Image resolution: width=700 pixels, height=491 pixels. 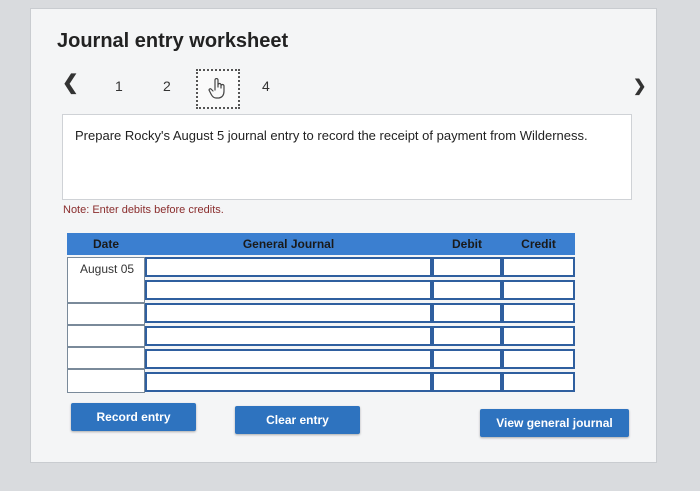 I want to click on date-cell: August 05, so click(x=106, y=280).